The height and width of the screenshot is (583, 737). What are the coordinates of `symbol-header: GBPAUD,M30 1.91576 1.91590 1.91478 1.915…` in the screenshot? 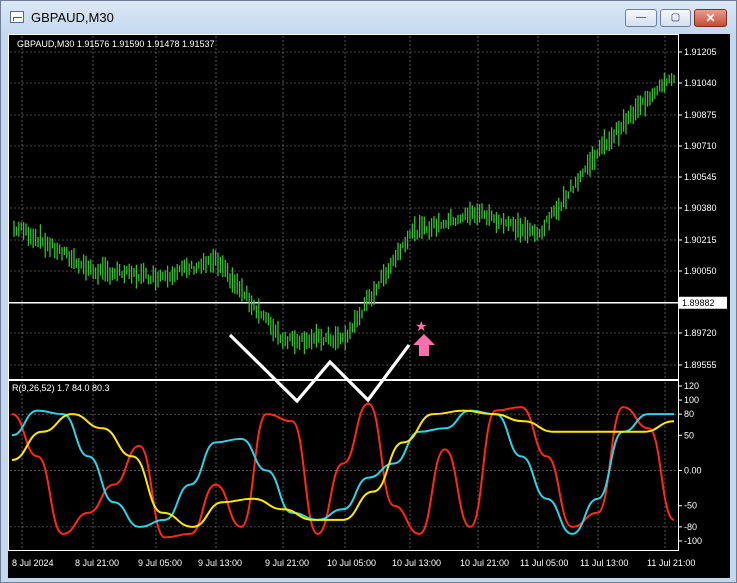 It's located at (115, 44).